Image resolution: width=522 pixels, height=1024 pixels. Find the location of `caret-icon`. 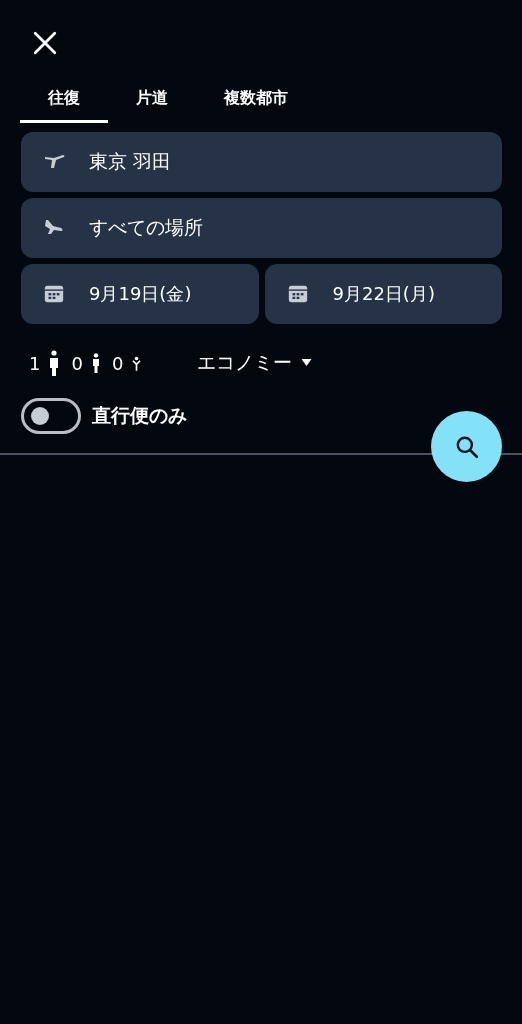

caret-icon is located at coordinates (307, 363).